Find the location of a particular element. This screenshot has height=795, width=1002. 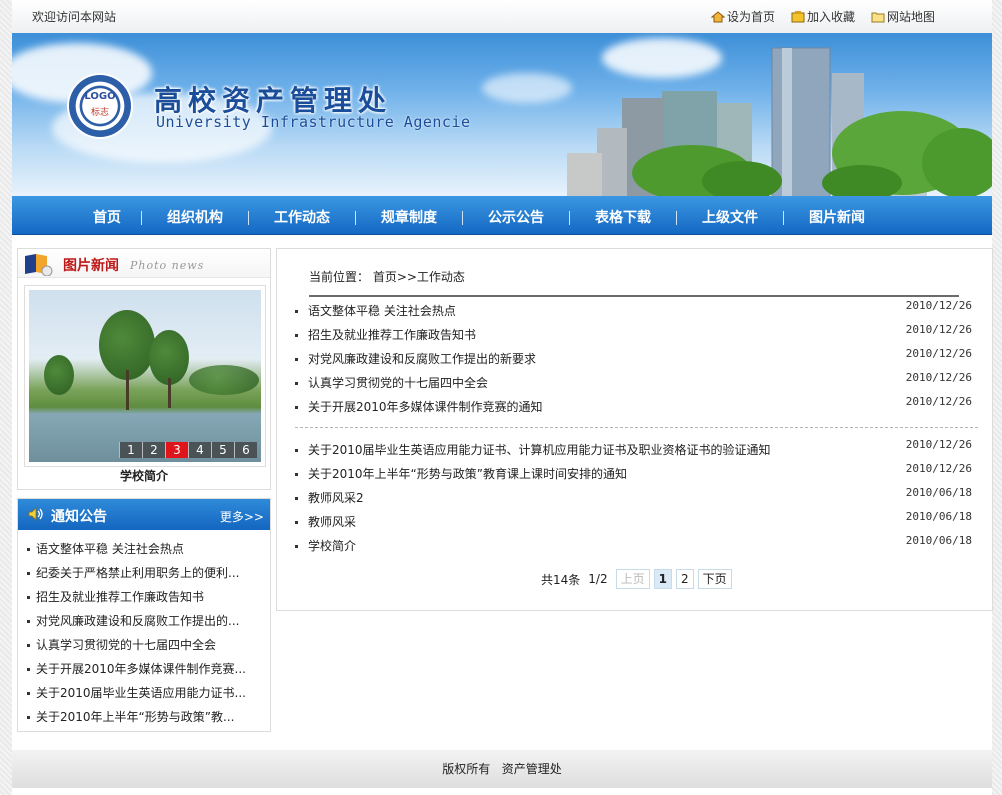

favorite-icon is located at coordinates (798, 16).